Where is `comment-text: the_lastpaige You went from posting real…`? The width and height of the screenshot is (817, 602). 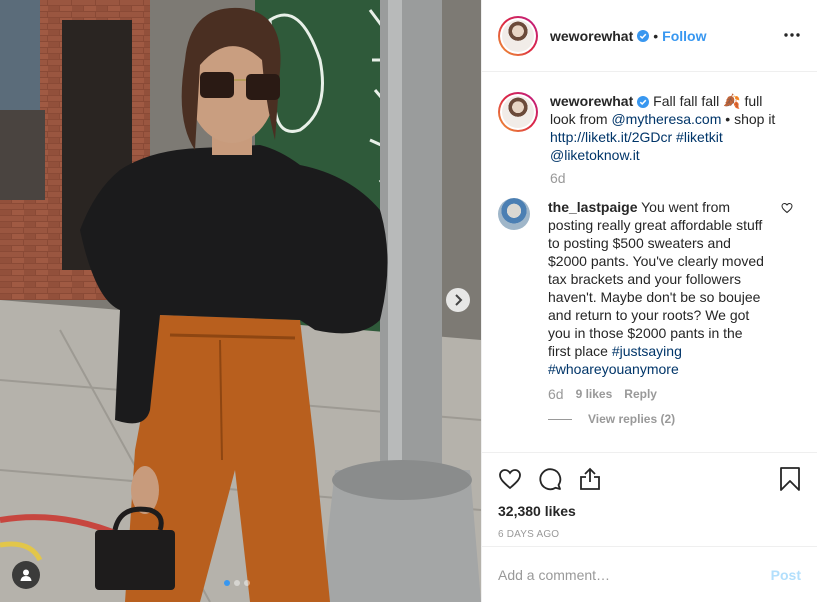 comment-text: the_lastpaige You went from posting real… is located at coordinates (658, 288).